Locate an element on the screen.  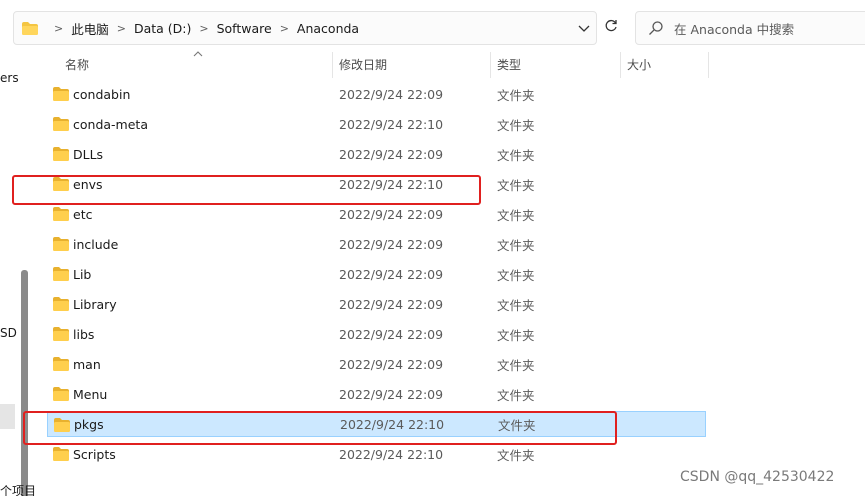
file-name: etc is located at coordinates (83, 214).